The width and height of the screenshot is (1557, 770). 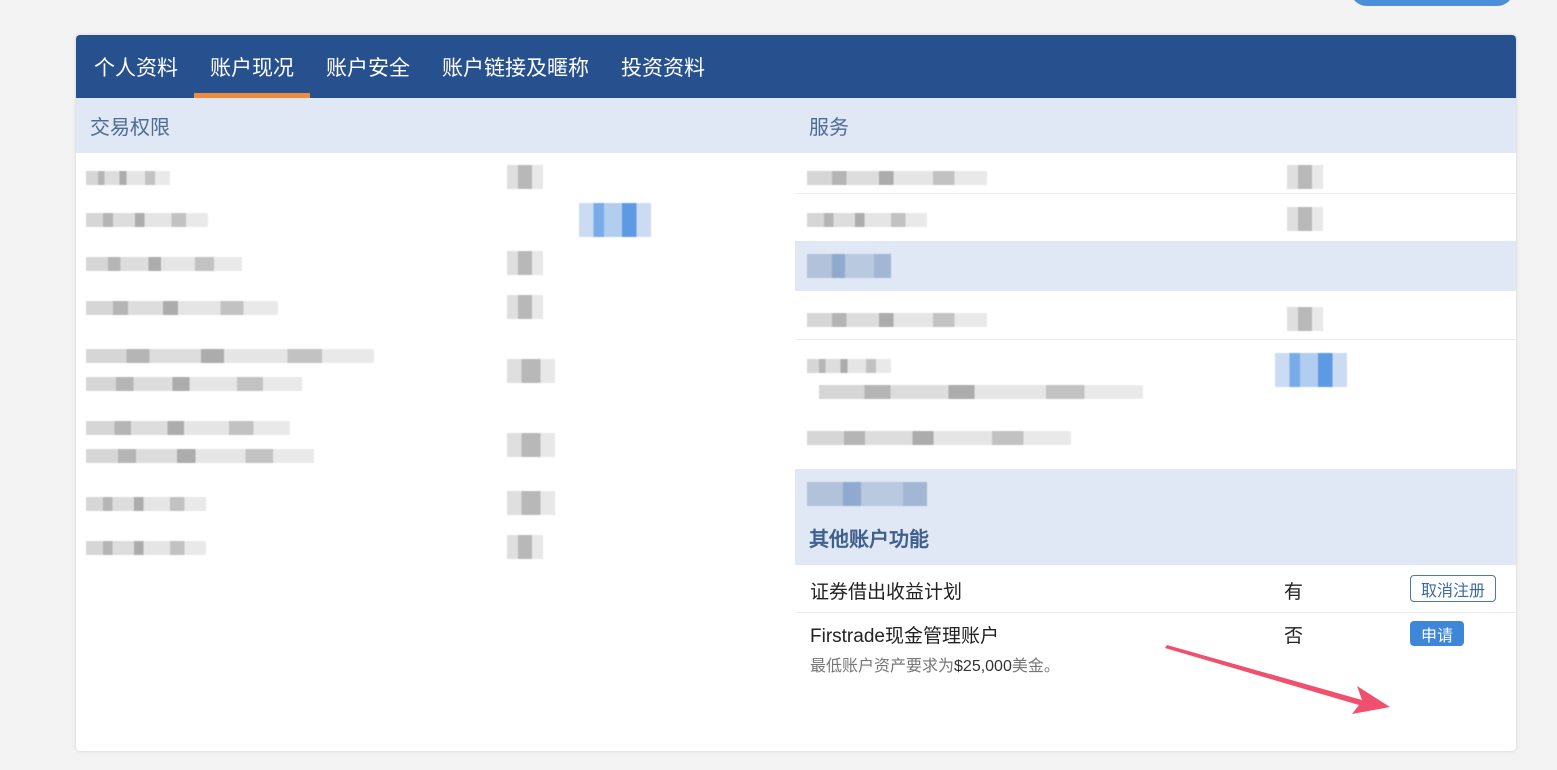 What do you see at coordinates (1432, 3) in the screenshot?
I see `top-action-button` at bounding box center [1432, 3].